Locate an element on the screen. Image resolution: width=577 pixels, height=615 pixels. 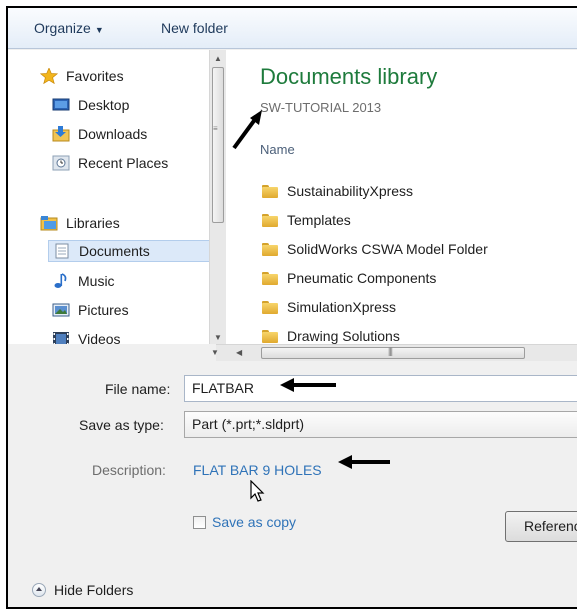
nav-item-libraries: Libraries is located at coordinates (80, 223).